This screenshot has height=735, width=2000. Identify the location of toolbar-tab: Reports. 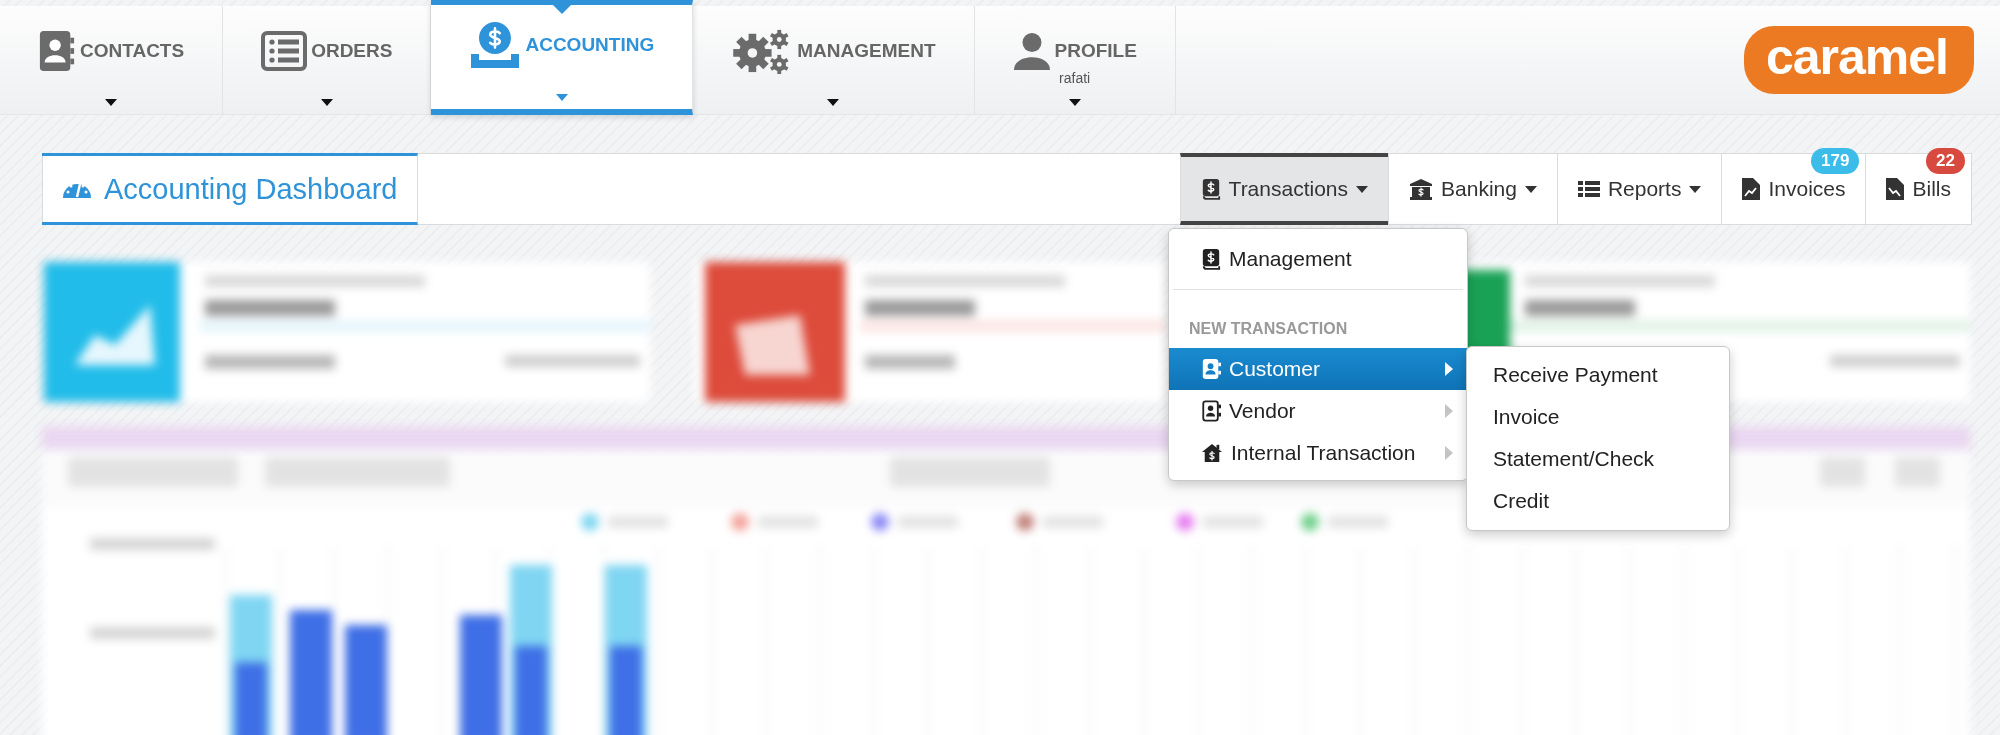
(1639, 189).